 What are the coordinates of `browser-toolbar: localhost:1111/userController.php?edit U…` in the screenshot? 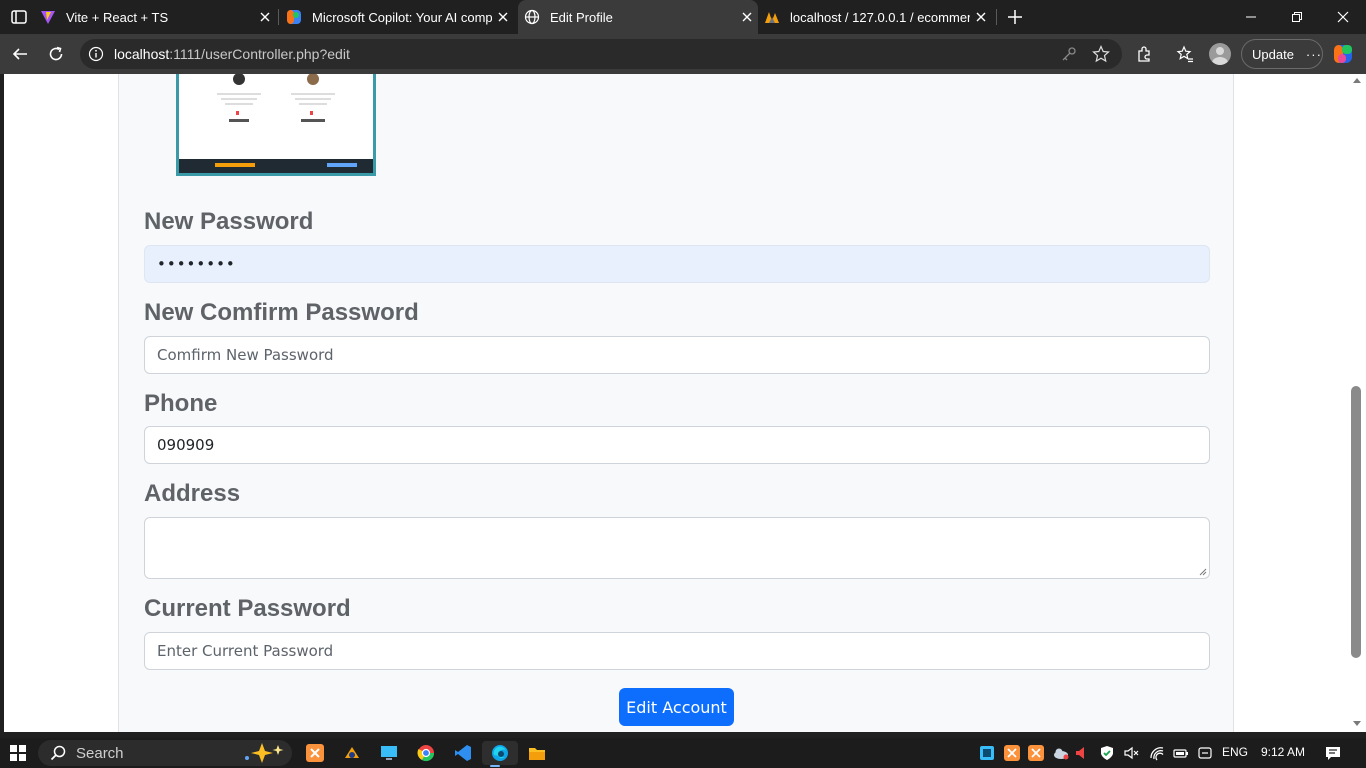 It's located at (683, 54).